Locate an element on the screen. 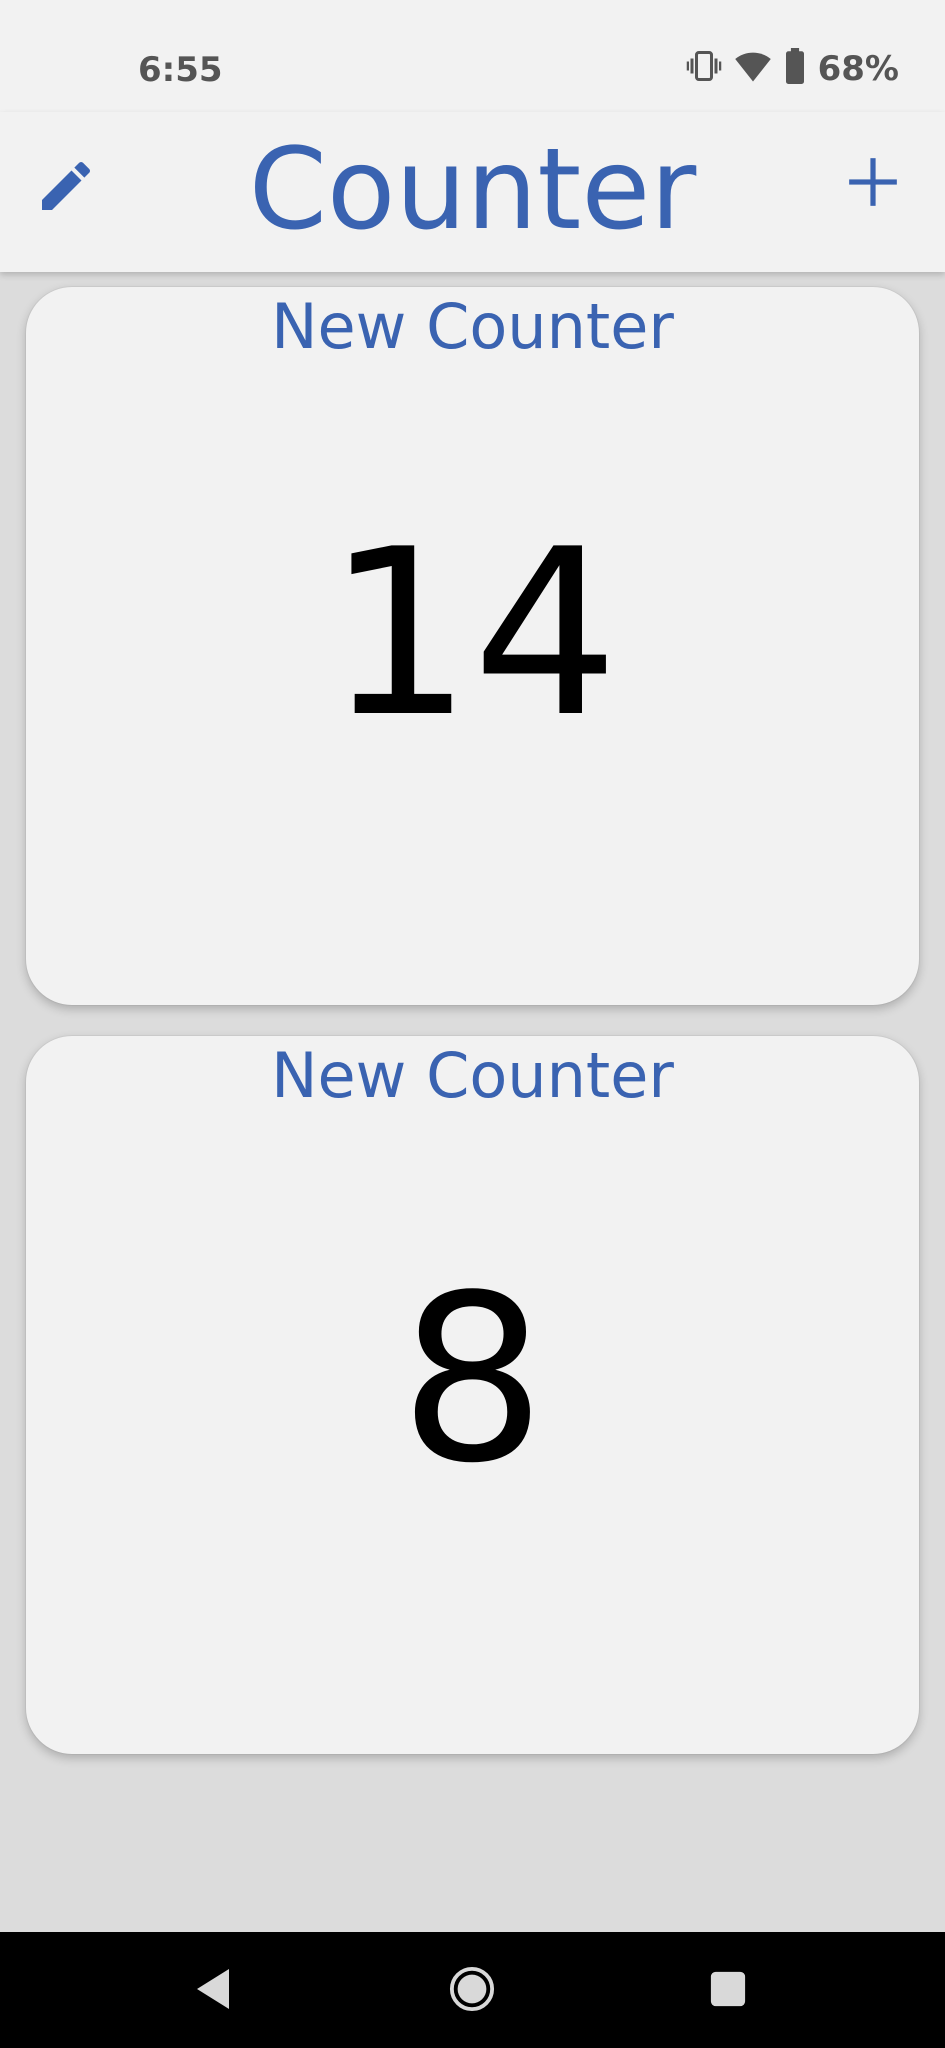 This screenshot has height=2048, width=945. recents-button is located at coordinates (728, 1991).